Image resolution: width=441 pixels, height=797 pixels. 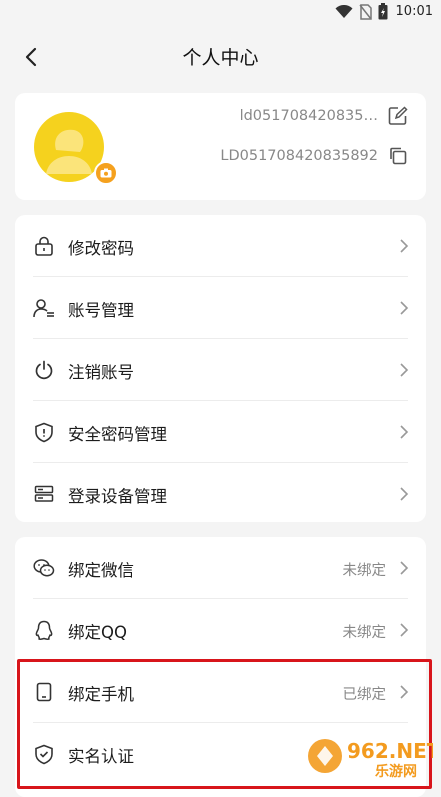 I want to click on header: 个人中心, so click(x=220, y=57).